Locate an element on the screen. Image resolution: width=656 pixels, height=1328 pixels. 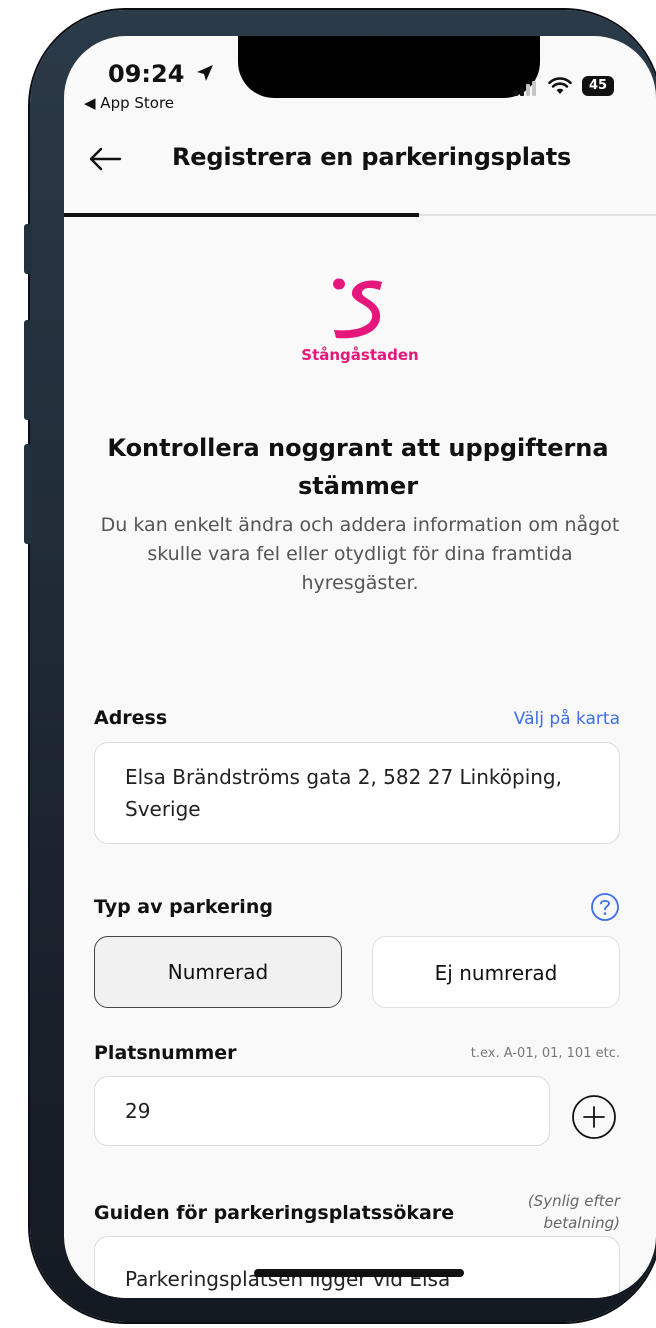
guide-field: Parkeringsplatsen ligger vid Elsa is located at coordinates (357, 1267).